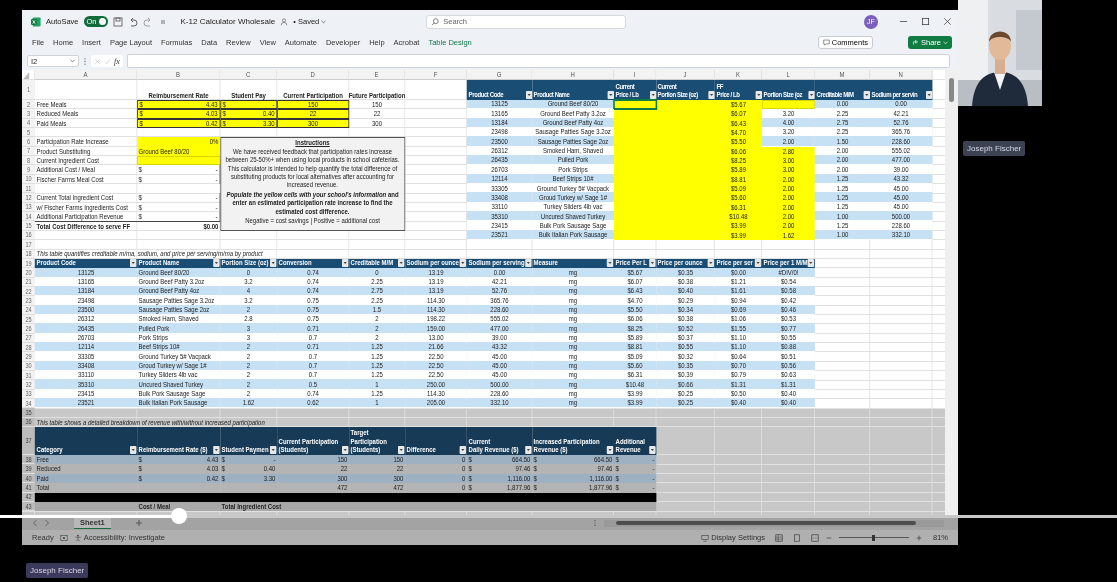 The image size is (1117, 582). What do you see at coordinates (915, 42) in the screenshot?
I see `share-icon` at bounding box center [915, 42].